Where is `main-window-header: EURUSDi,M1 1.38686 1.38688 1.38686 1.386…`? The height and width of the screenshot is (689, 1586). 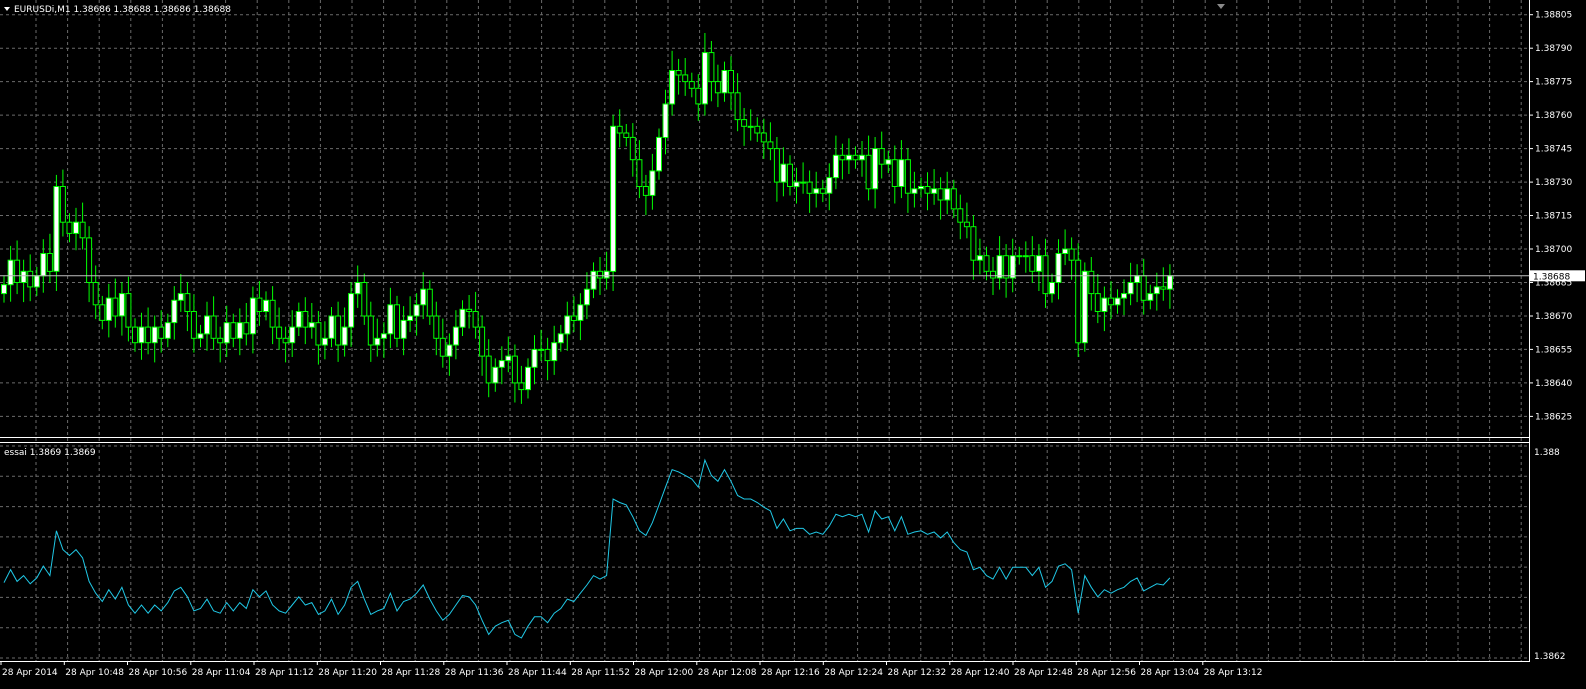
main-window-header: EURUSDi,M1 1.38686 1.38688 1.38686 1.386… is located at coordinates (117, 10).